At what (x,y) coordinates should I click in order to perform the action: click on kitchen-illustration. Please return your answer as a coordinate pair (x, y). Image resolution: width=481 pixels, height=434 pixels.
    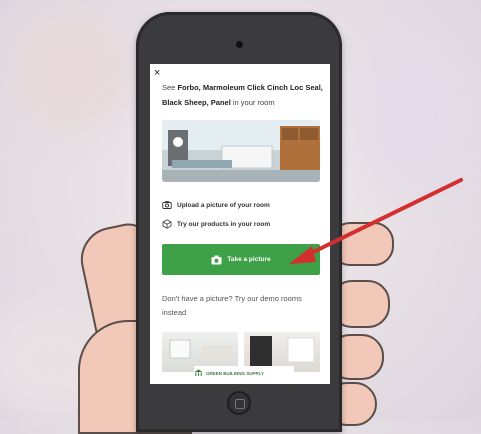
    Looking at the image, I should click on (241, 151).